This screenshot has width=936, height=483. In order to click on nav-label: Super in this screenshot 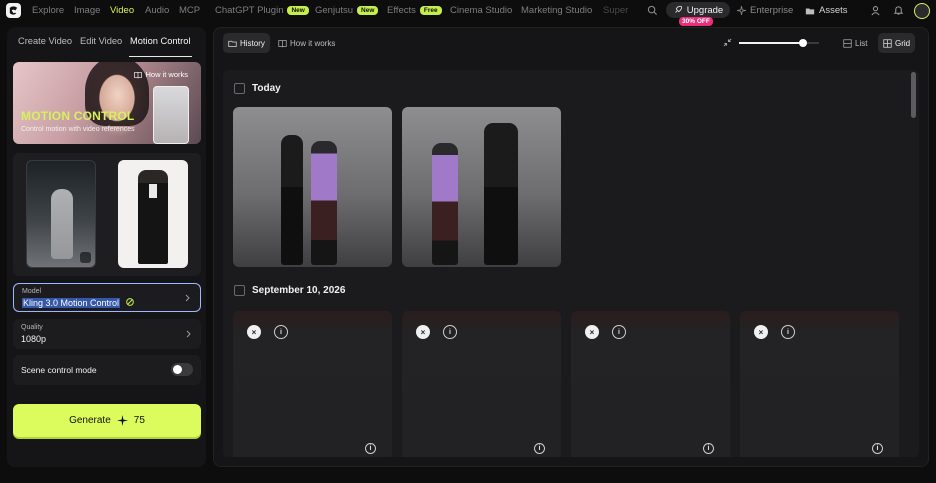, I will do `click(616, 10)`.